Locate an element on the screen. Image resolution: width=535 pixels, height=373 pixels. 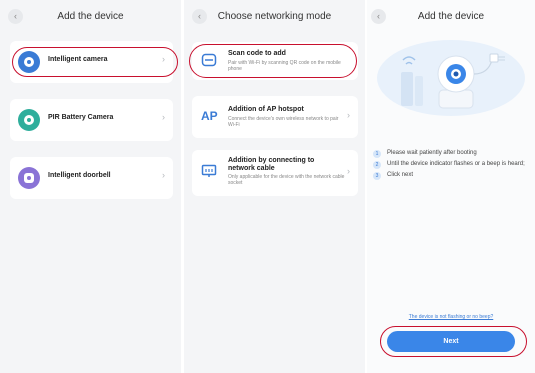
ap-icon: AP is located at coordinates (209, 116).